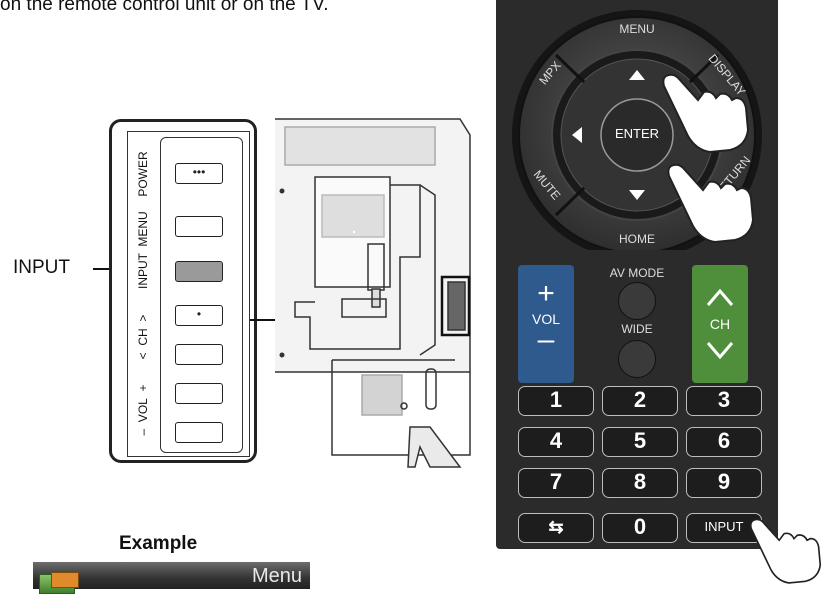  Describe the element at coordinates (724, 401) in the screenshot. I see `key-3: 3` at that location.